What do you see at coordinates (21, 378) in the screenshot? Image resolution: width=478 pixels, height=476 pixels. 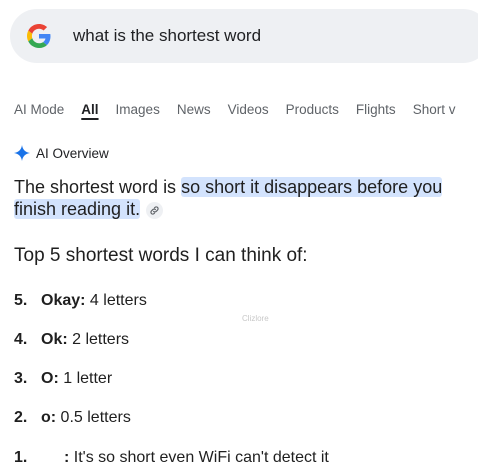 I see `list-item-number: 3.` at bounding box center [21, 378].